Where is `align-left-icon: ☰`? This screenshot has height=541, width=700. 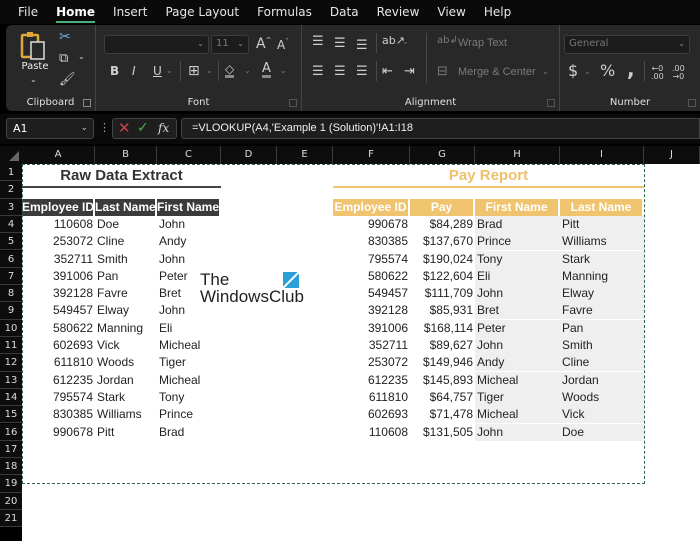 align-left-icon: ☰ is located at coordinates (318, 71).